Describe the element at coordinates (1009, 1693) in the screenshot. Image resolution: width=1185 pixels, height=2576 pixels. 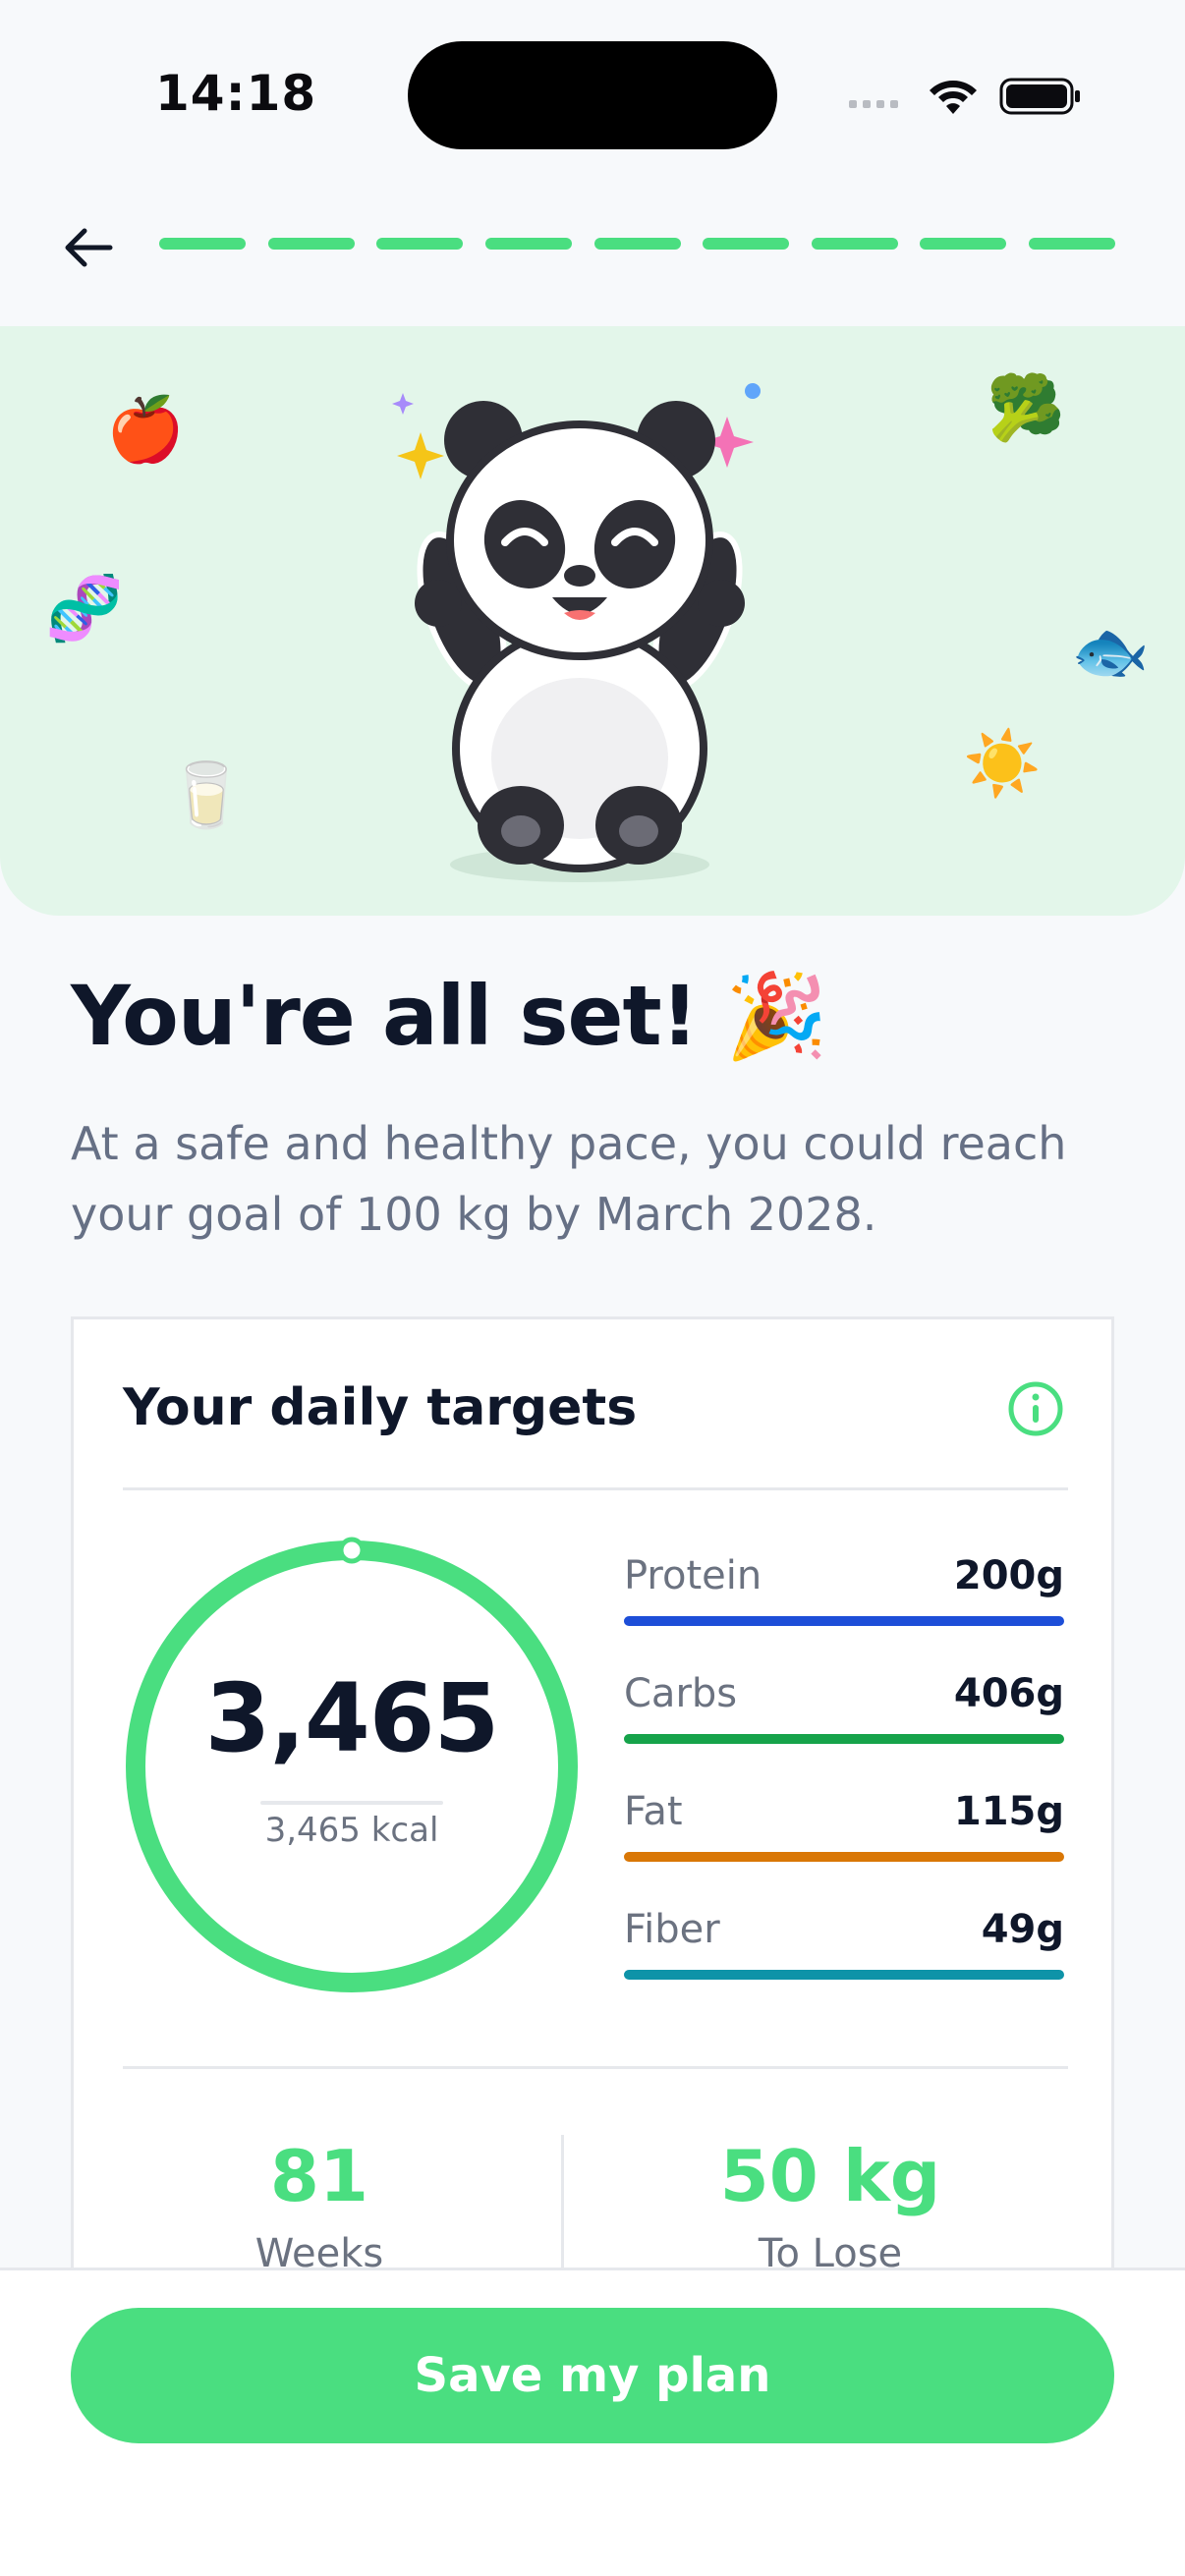
I see `macro-value: 406g` at that location.